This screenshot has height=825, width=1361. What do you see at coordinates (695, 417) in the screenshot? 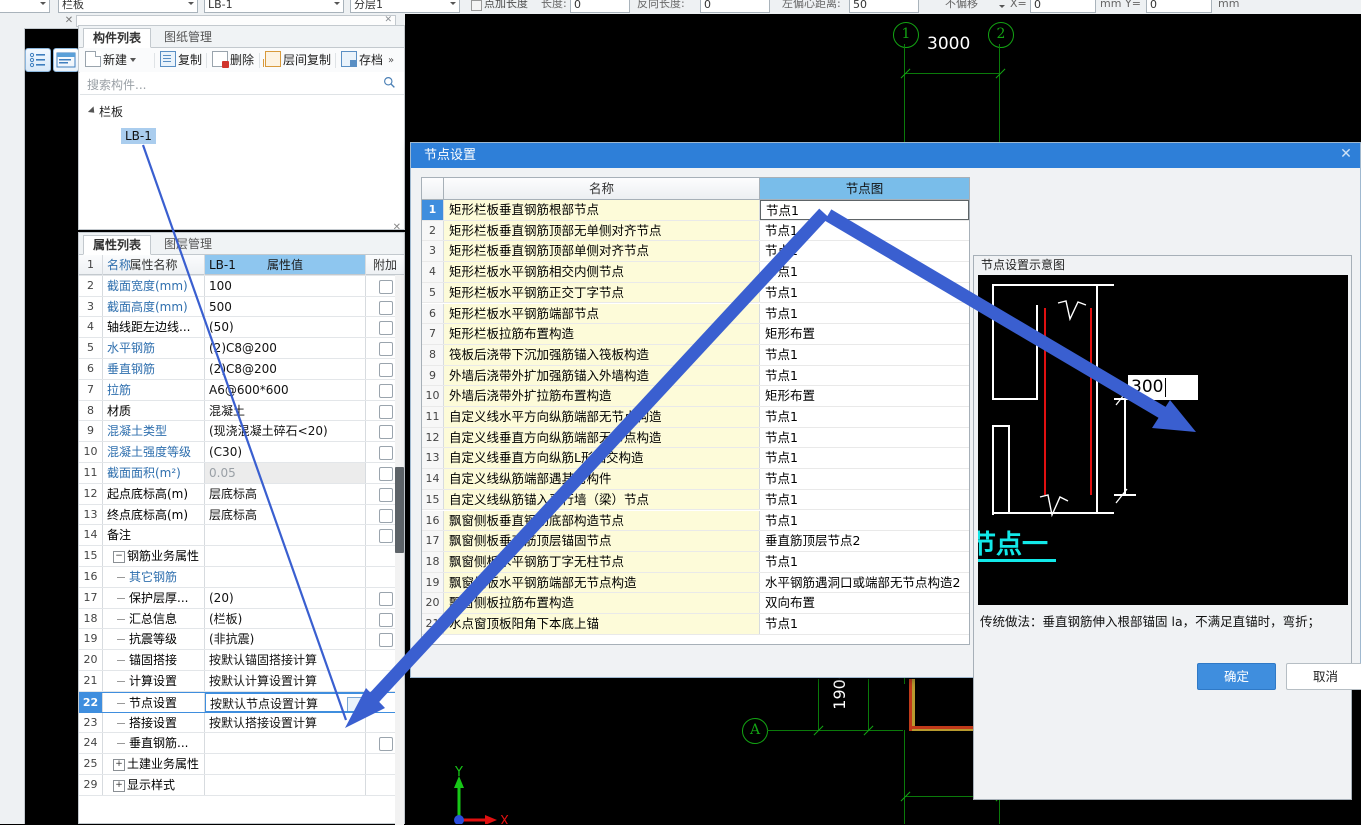
I see `table-row: 11 自定义线水平方向纵筋端部无节点构造 节点1` at bounding box center [695, 417].